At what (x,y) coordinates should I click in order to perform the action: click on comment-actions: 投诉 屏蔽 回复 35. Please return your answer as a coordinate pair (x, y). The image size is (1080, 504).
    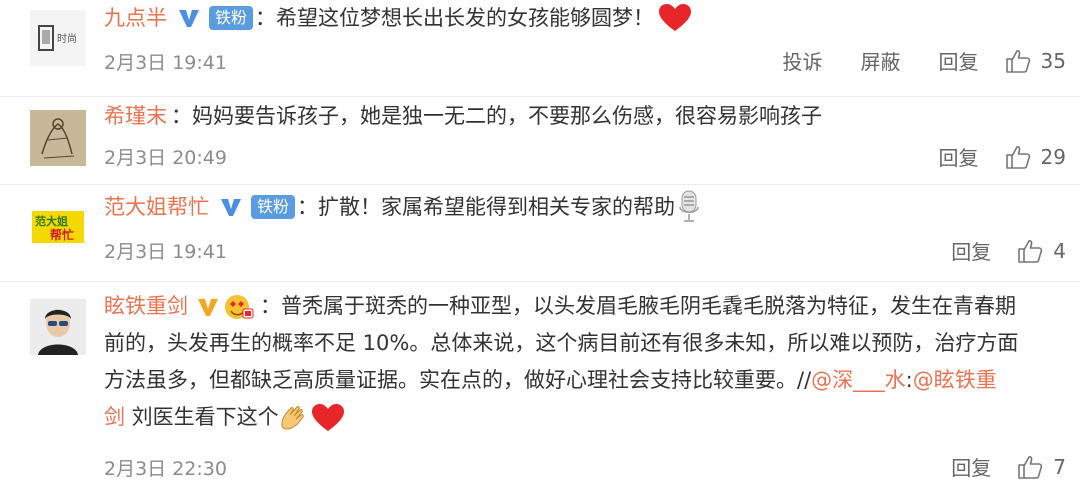
    Looking at the image, I should click on (905, 60).